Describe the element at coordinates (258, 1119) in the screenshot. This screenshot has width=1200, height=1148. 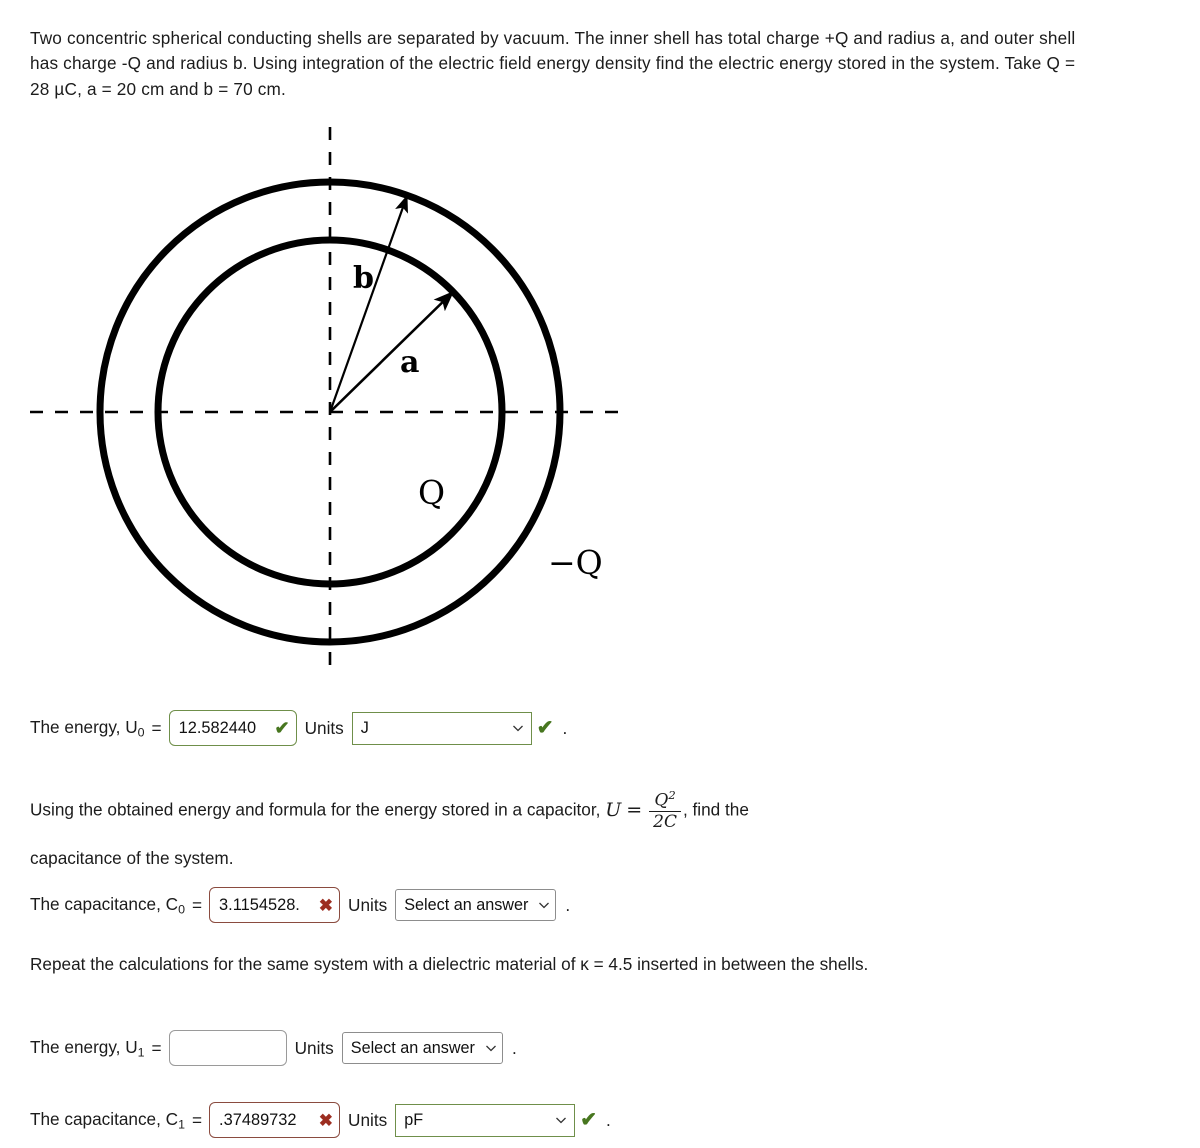
I see `capacitance-c1-value: .37489732` at that location.